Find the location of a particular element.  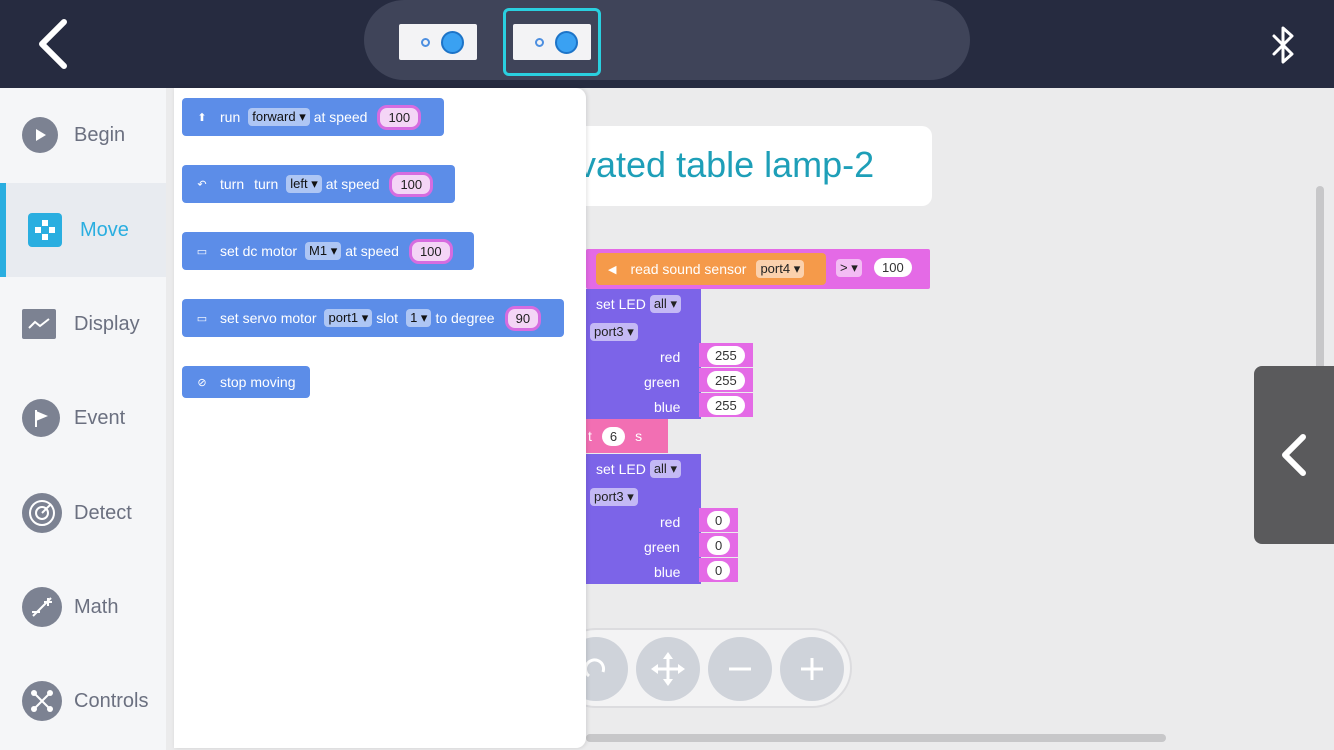

stop-moving-block: ⊘ stop moving is located at coordinates (246, 382).